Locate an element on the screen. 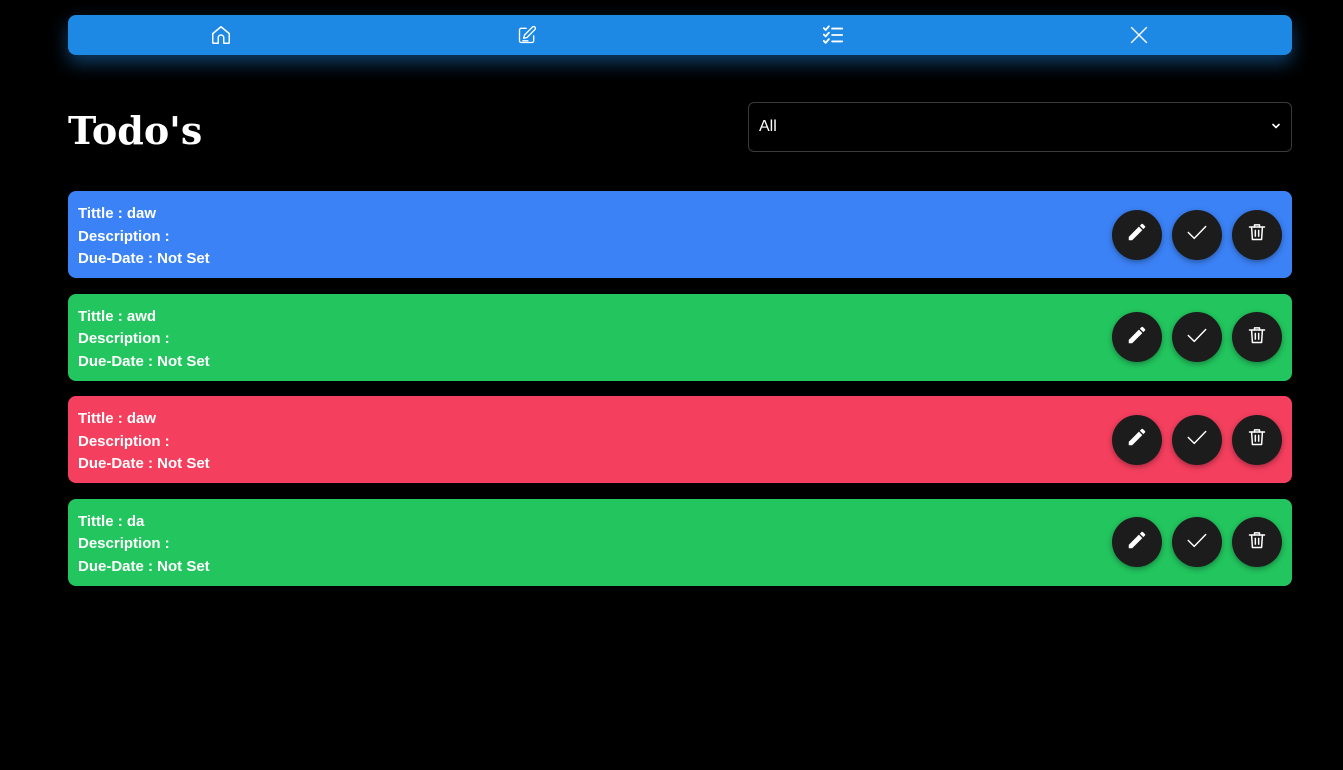 This screenshot has height=770, width=1343. home-icon is located at coordinates (221, 35).